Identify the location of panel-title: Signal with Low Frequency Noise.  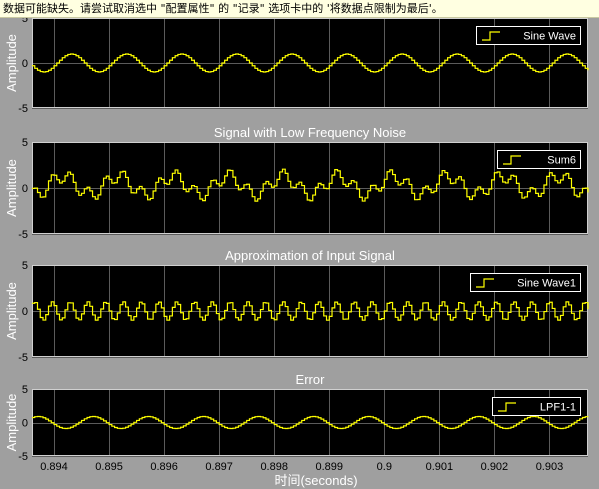
(310, 132).